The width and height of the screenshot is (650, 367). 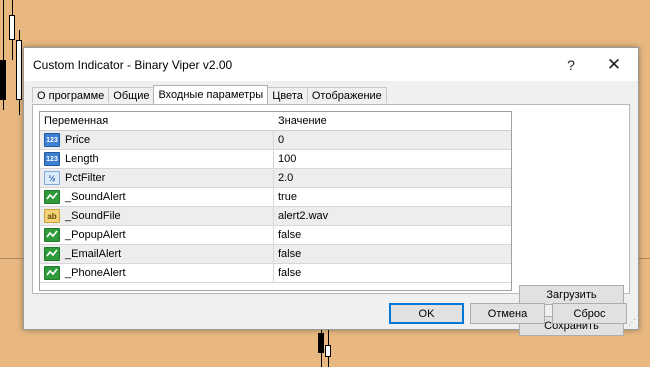 What do you see at coordinates (287, 197) in the screenshot?
I see `value-cell: true` at bounding box center [287, 197].